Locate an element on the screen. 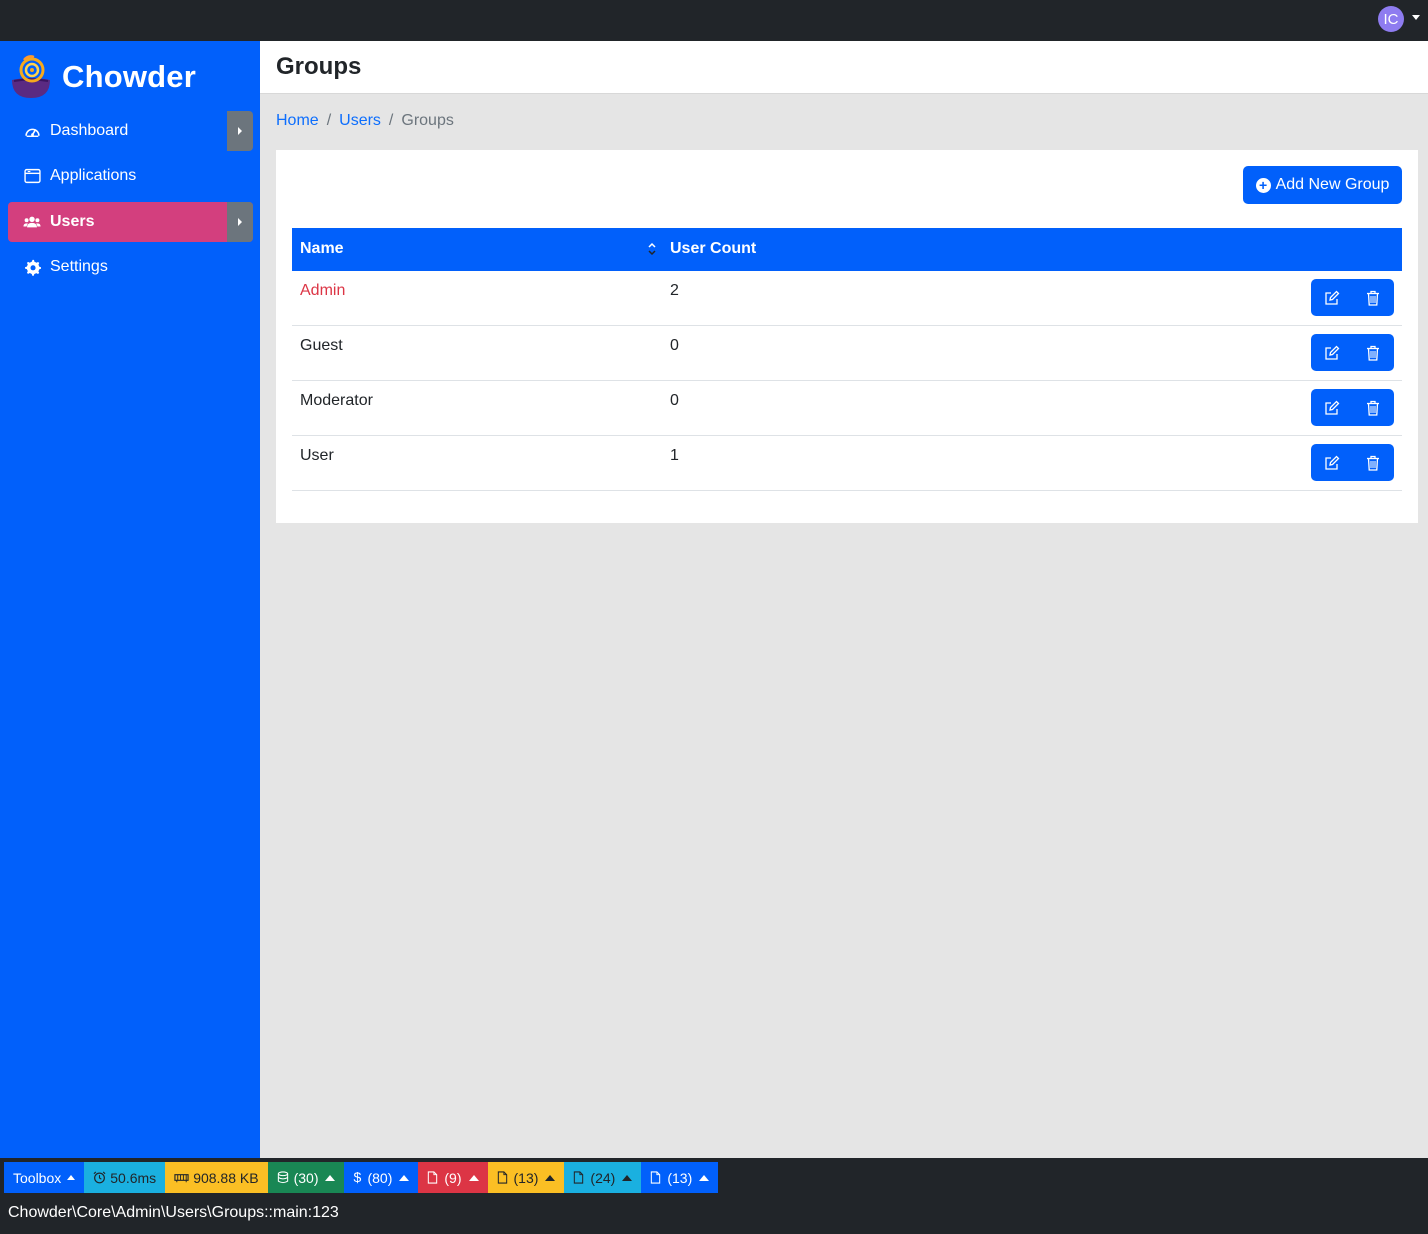  chevron-right-icon is located at coordinates (240, 222).